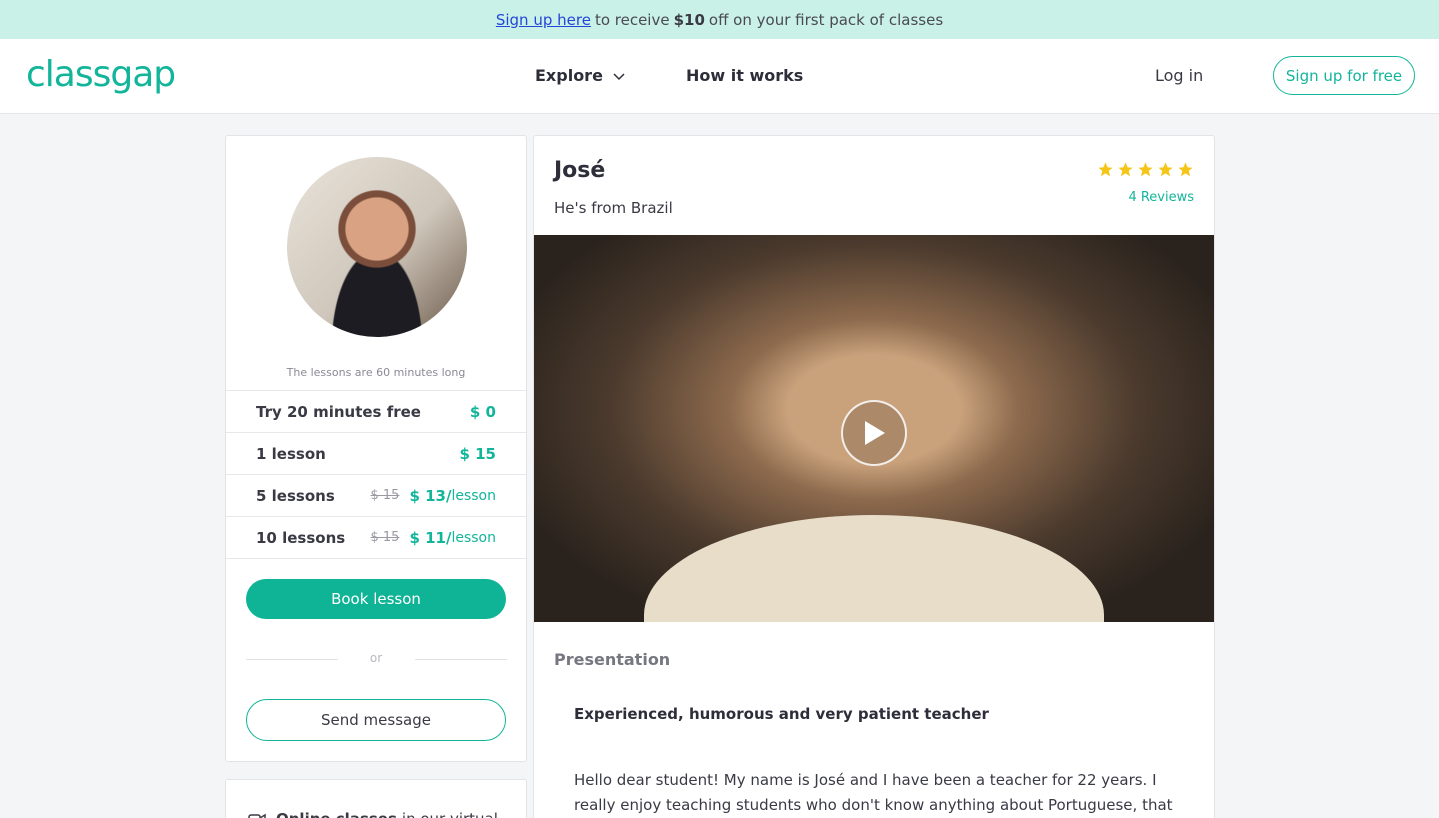 Image resolution: width=1439 pixels, height=818 pixels. What do you see at coordinates (376, 372) in the screenshot?
I see `lesson-duration-note: The lessons are 60 minutes long` at bounding box center [376, 372].